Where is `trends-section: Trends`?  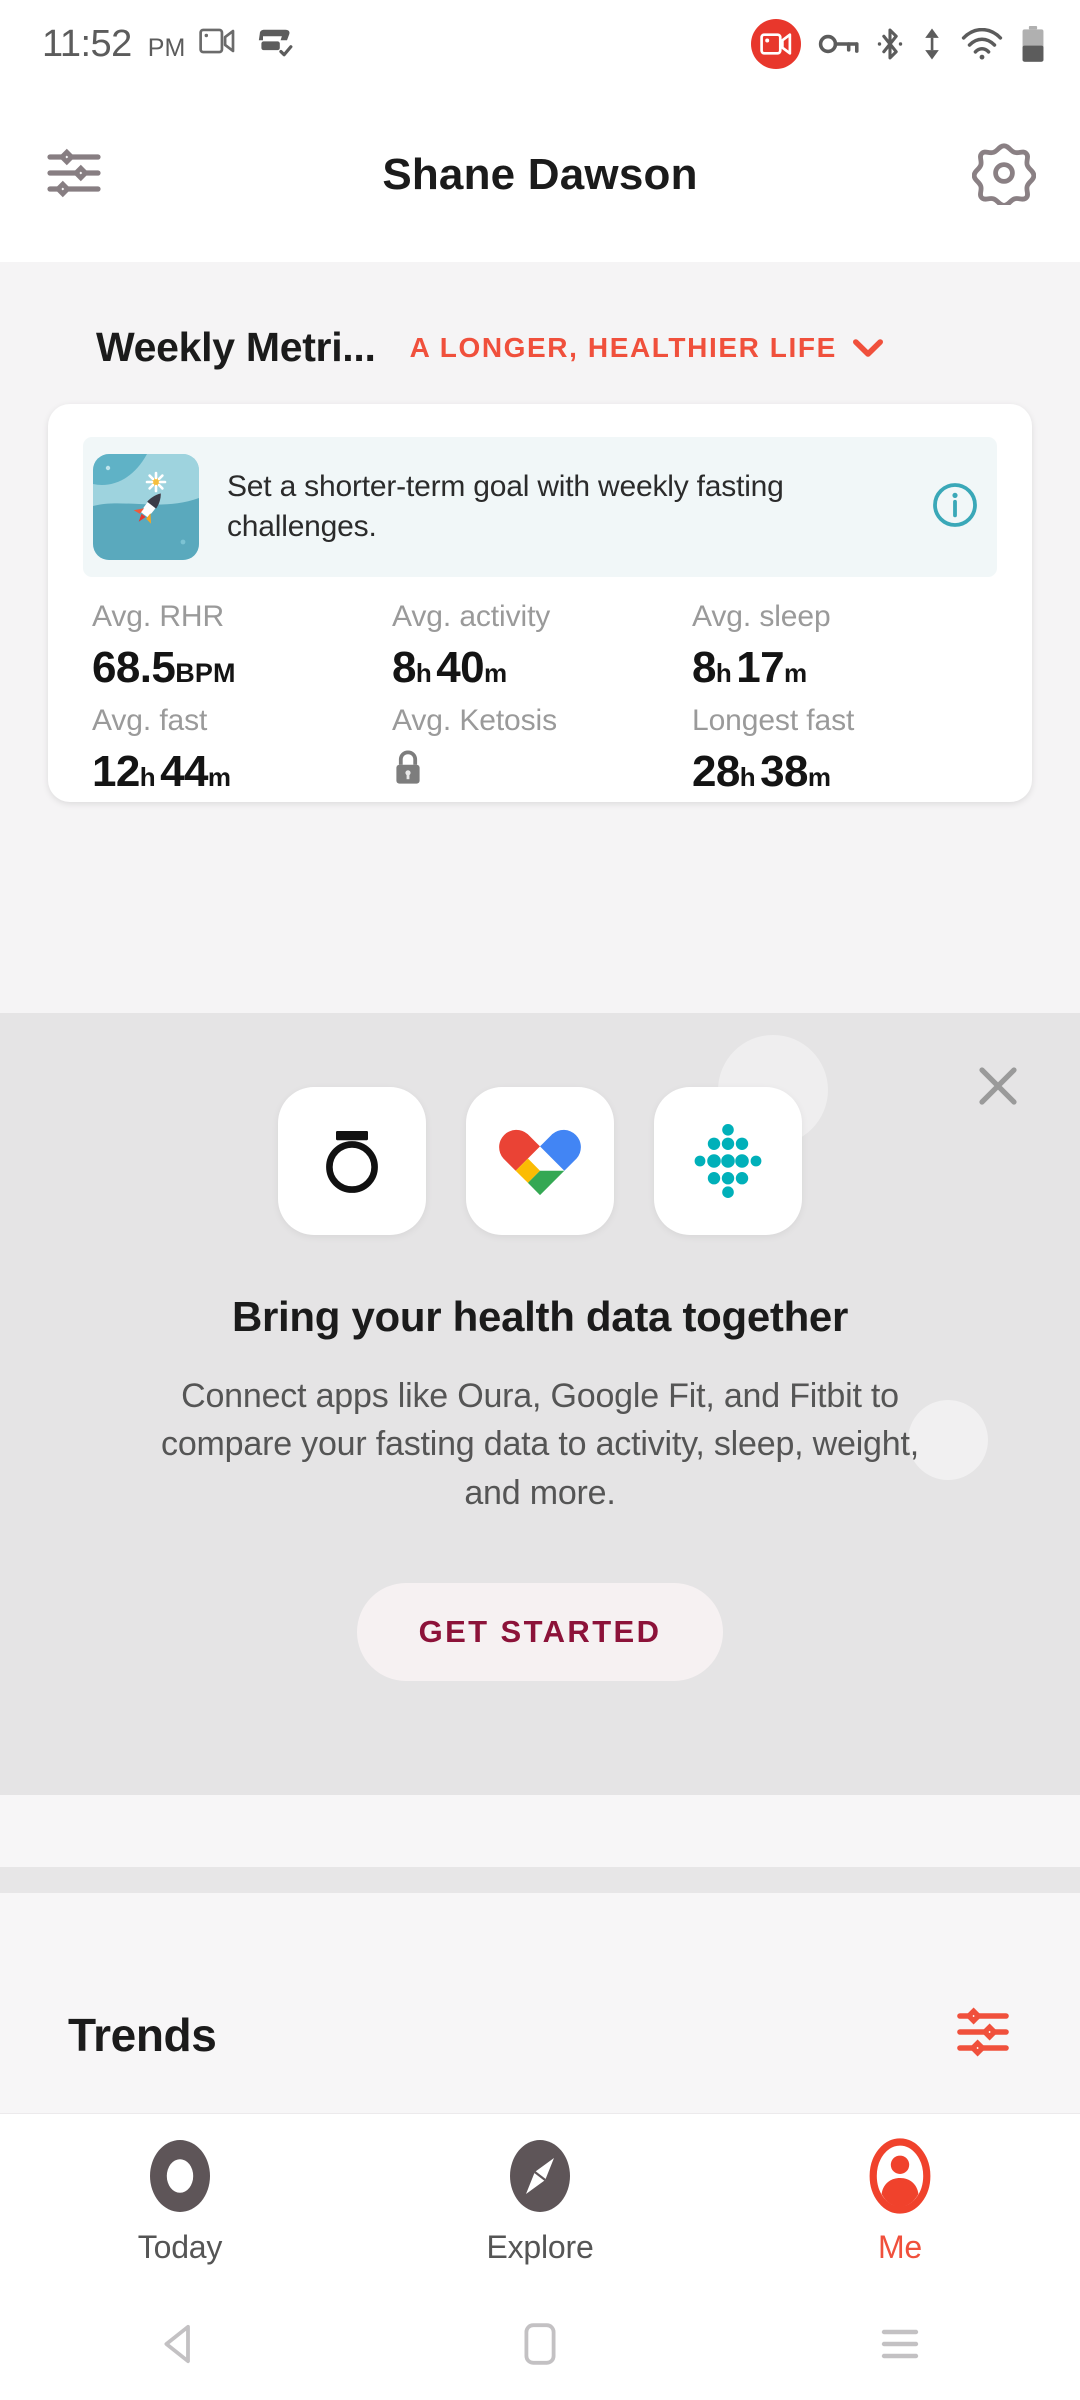 trends-section: Trends is located at coordinates (540, 2003).